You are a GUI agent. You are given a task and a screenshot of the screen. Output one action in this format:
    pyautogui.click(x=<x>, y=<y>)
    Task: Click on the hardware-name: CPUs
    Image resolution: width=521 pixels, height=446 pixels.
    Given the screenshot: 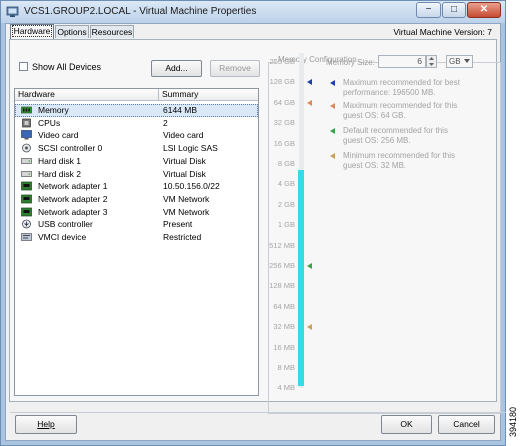 What is the action you would take?
    pyautogui.click(x=49, y=122)
    